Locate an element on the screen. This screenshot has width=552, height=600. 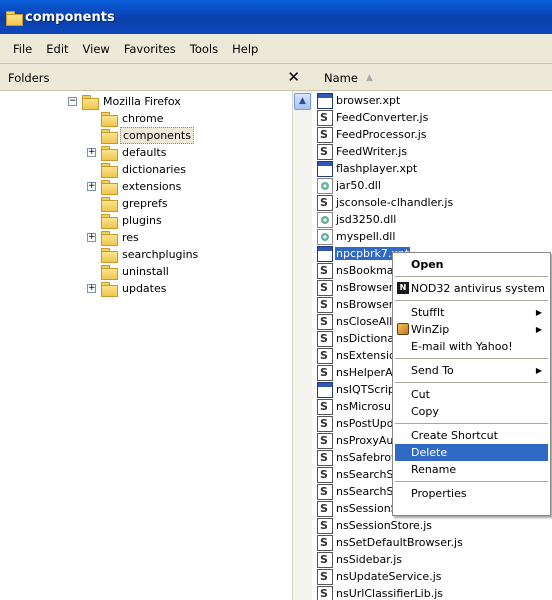
file-row: myspell.dll is located at coordinates (356, 236).